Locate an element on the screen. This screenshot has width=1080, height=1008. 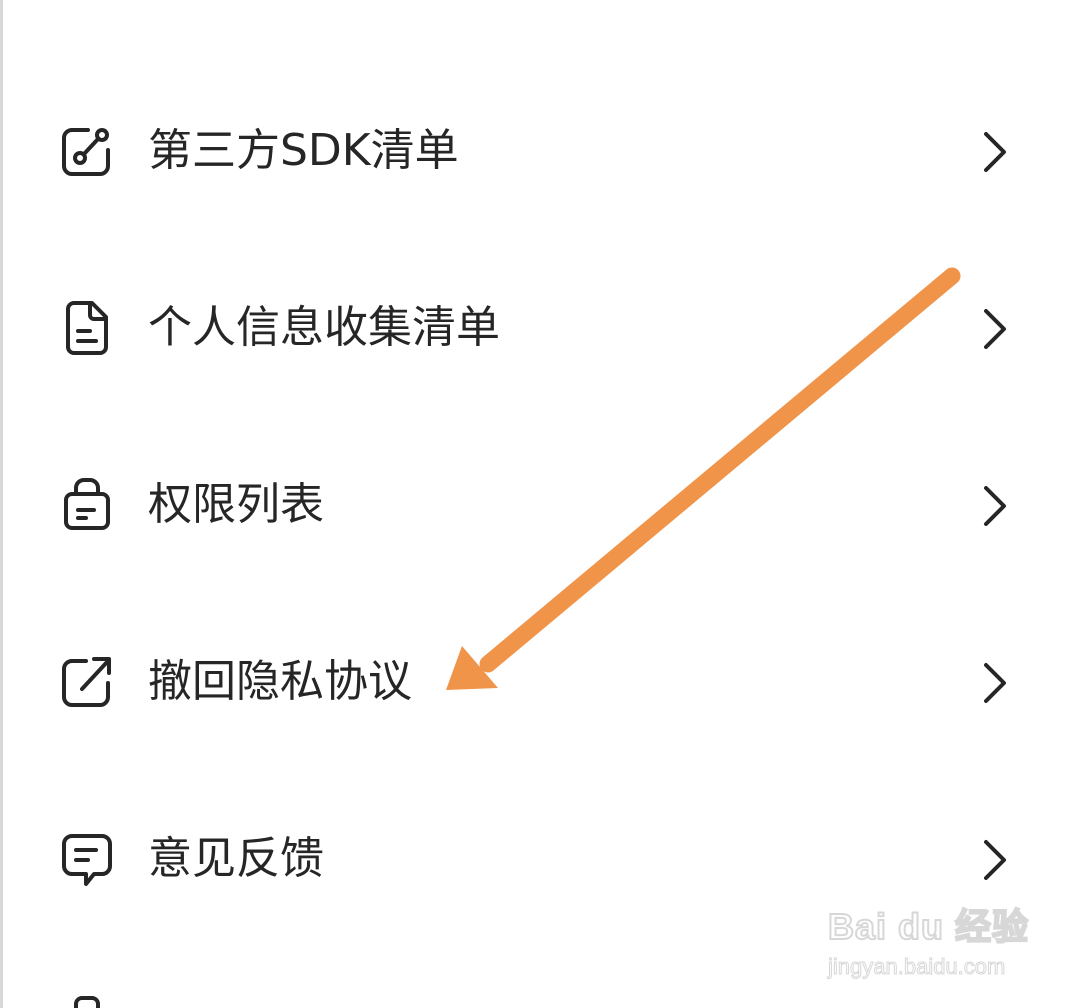
document-icon is located at coordinates (87, 328).